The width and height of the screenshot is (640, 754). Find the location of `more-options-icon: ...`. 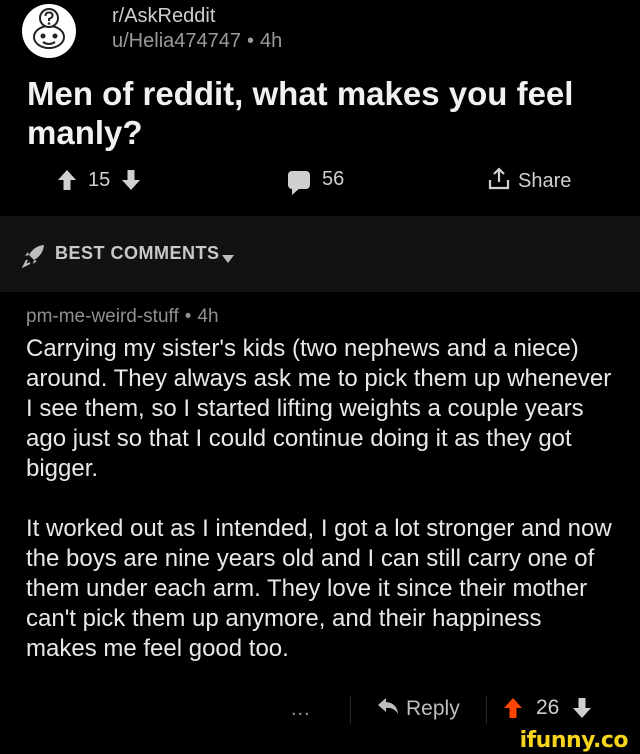

more-options-icon: ... is located at coordinates (301, 709).